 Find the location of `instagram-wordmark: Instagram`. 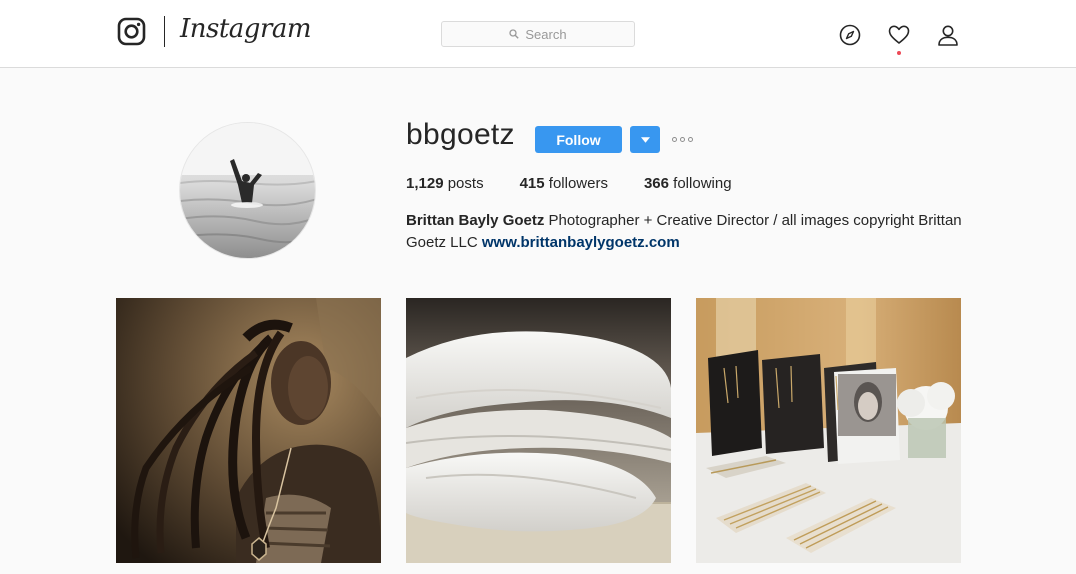

instagram-wordmark: Instagram is located at coordinates (246, 29).